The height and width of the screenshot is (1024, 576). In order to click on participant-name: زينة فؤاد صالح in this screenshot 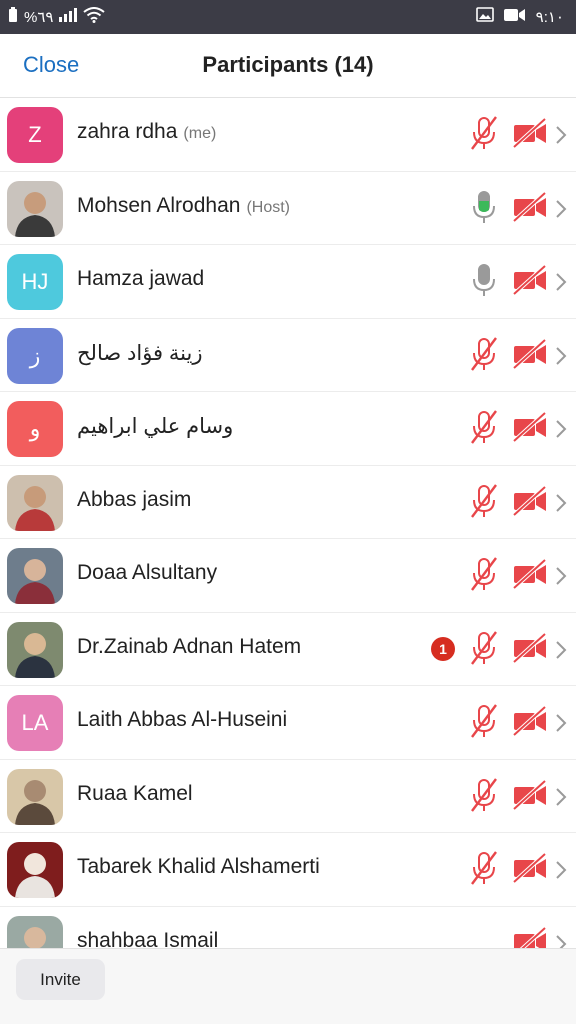, I will do `click(140, 353)`.